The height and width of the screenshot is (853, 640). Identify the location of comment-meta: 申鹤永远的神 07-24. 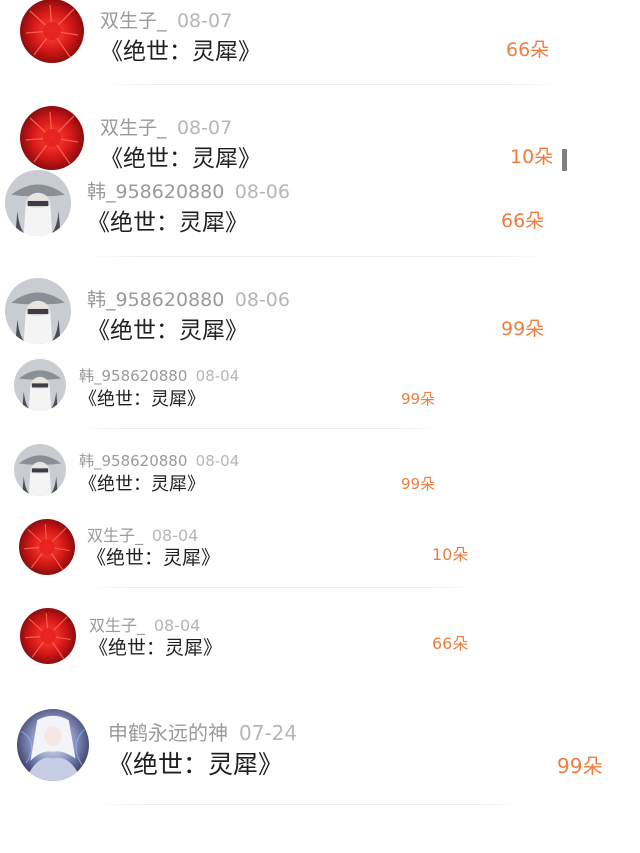
(202, 731).